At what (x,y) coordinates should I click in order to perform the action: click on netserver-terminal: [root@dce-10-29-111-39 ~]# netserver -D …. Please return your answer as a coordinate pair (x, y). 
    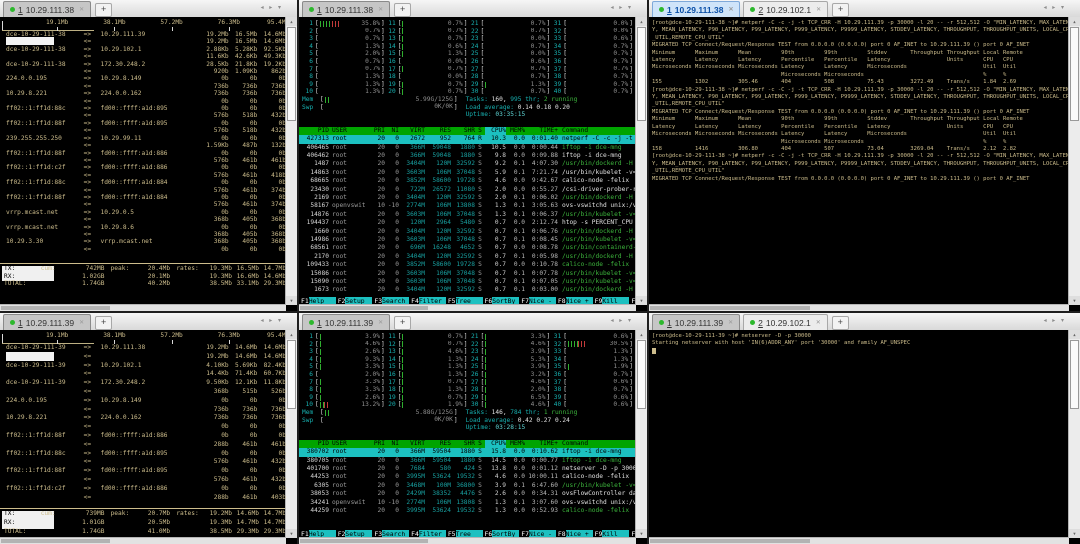
    Looking at the image, I should click on (859, 434).